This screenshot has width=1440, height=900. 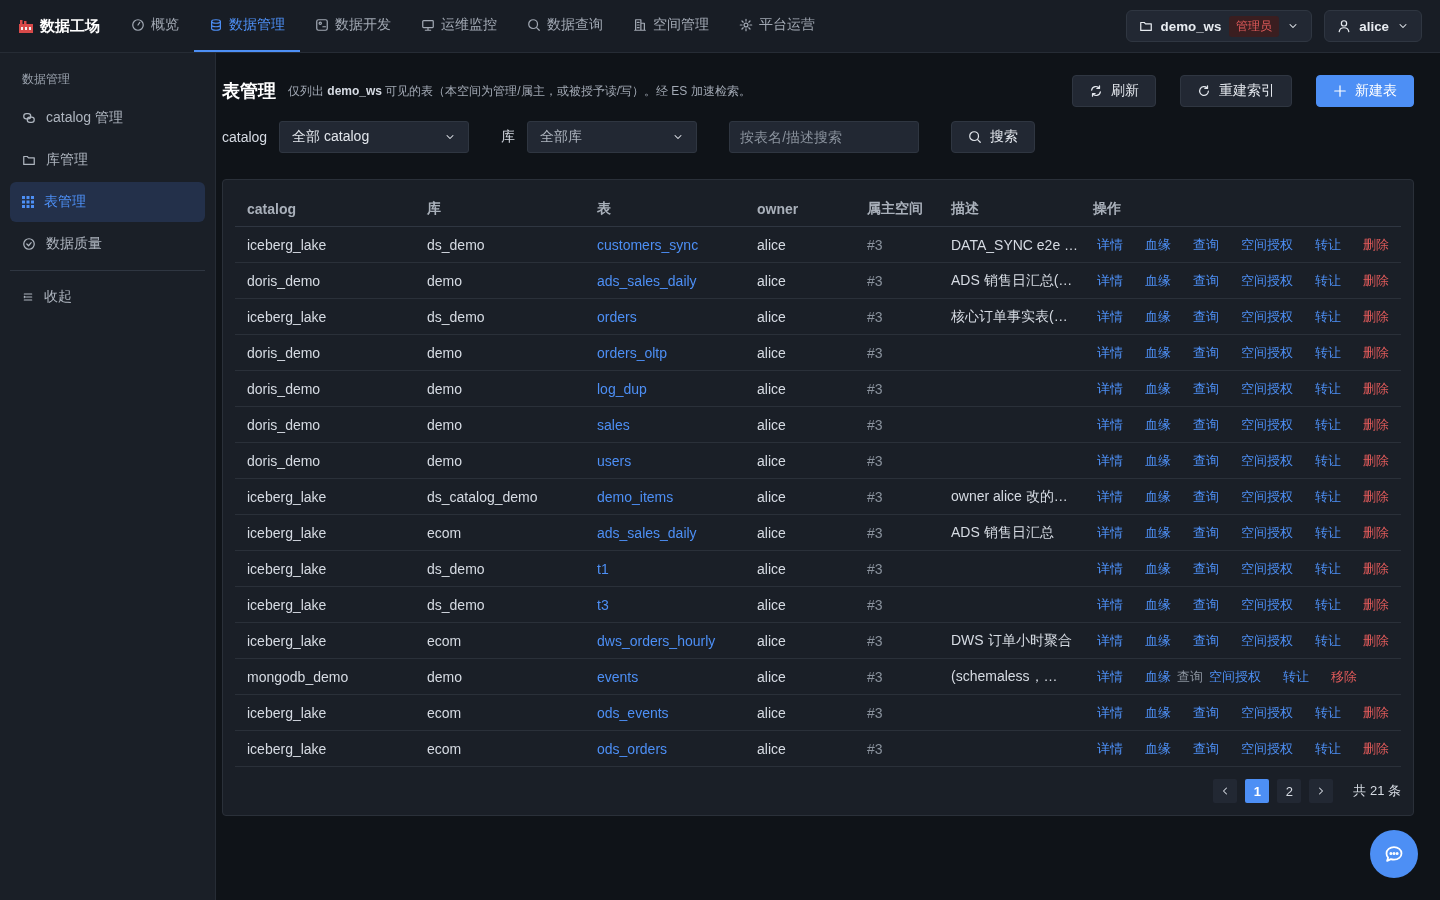 What do you see at coordinates (1257, 791) in the screenshot?
I see `page-button: 1` at bounding box center [1257, 791].